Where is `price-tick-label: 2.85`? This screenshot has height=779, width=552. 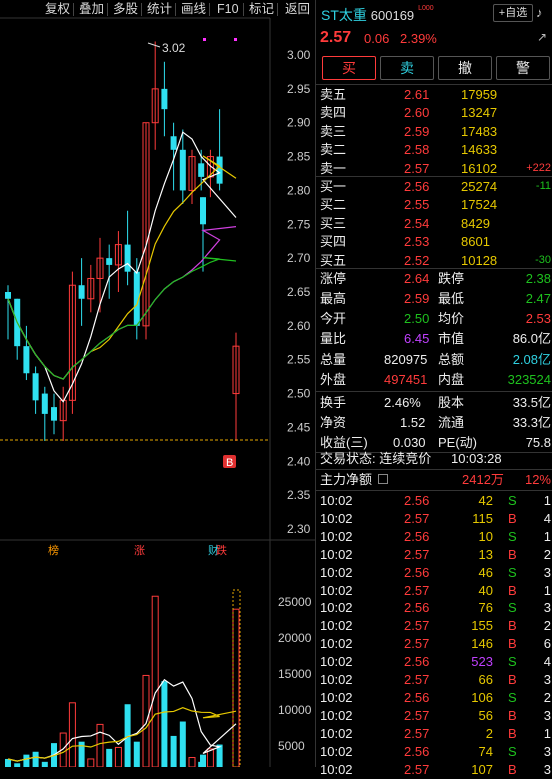
price-tick-label: 2.85 is located at coordinates (299, 157).